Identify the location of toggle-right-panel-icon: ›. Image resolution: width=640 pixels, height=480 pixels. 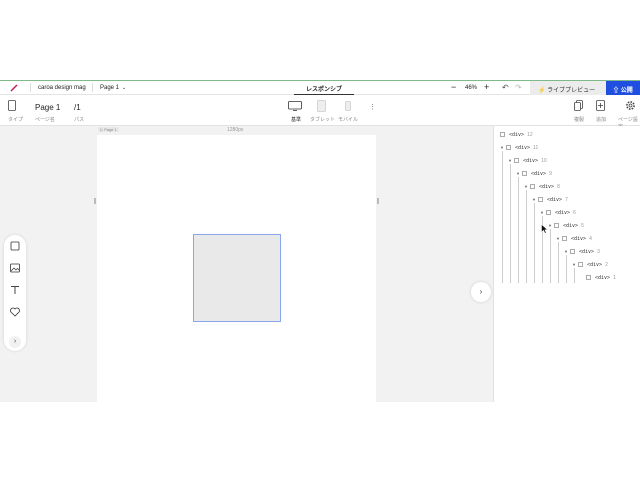
(481, 292).